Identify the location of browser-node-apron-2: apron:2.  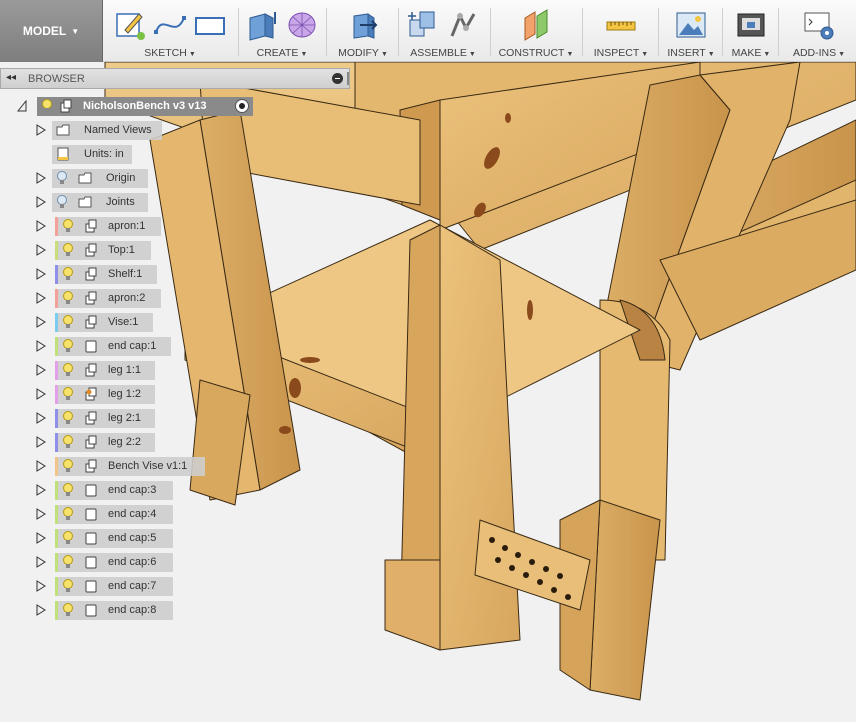
(108, 298).